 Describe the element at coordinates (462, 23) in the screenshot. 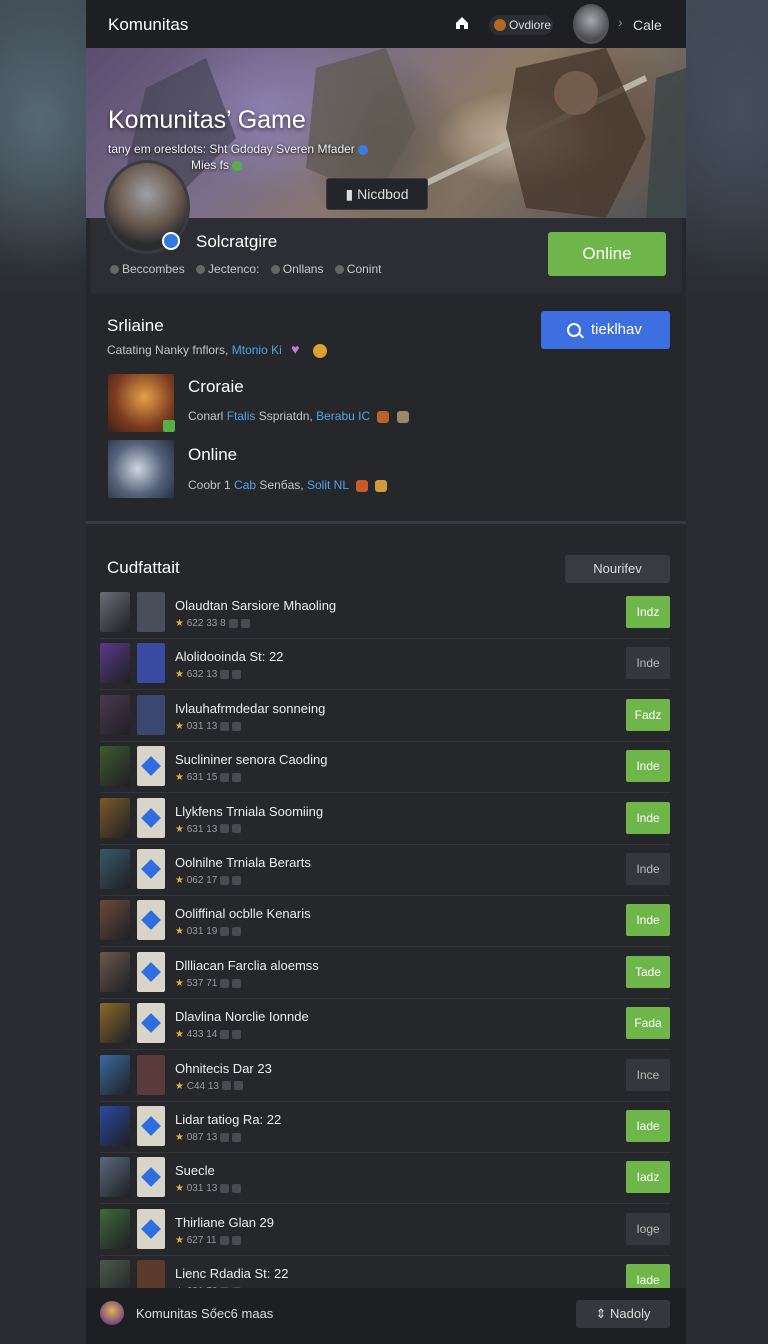

I see `home-icon` at that location.